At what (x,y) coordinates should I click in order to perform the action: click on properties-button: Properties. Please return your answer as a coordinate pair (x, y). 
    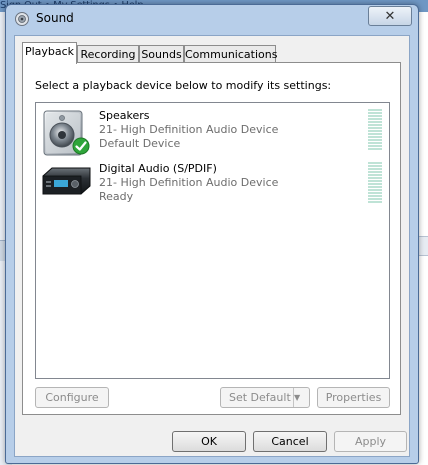
    Looking at the image, I should click on (353, 397).